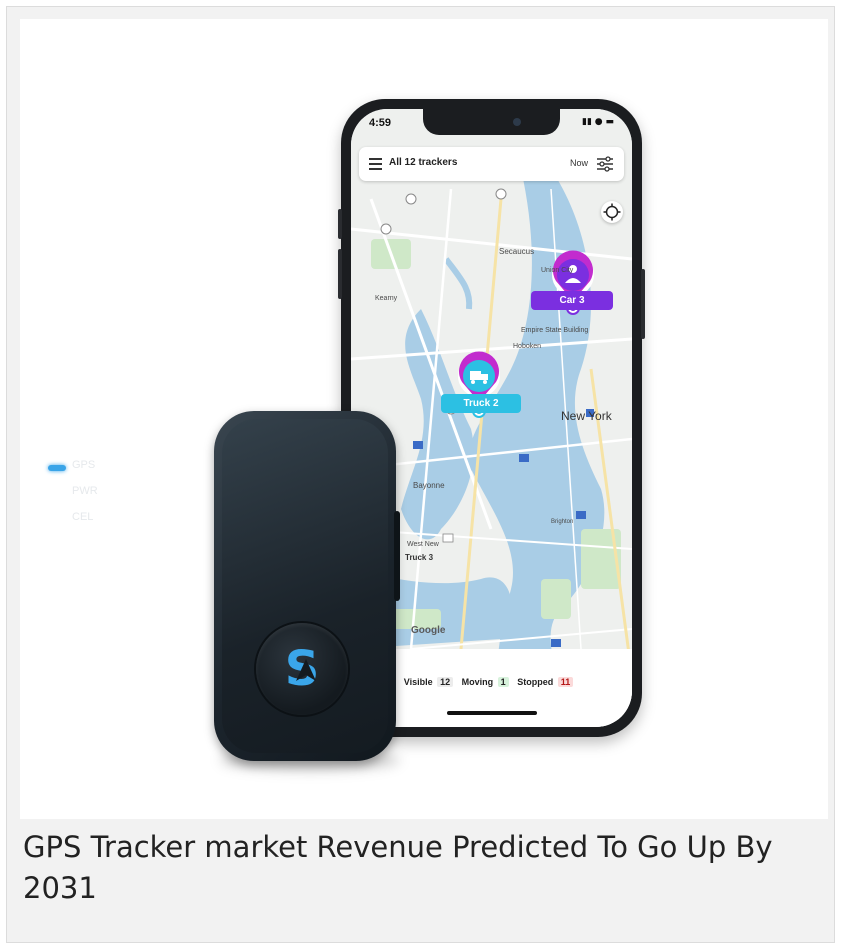 The image size is (841, 943). What do you see at coordinates (557, 270) in the screenshot?
I see `map-label-union-city: Union City` at bounding box center [557, 270].